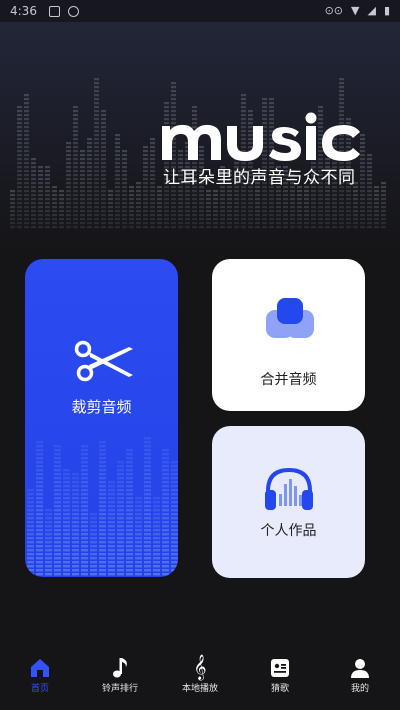  What do you see at coordinates (289, 488) in the screenshot?
I see `headphones-icon` at bounding box center [289, 488].